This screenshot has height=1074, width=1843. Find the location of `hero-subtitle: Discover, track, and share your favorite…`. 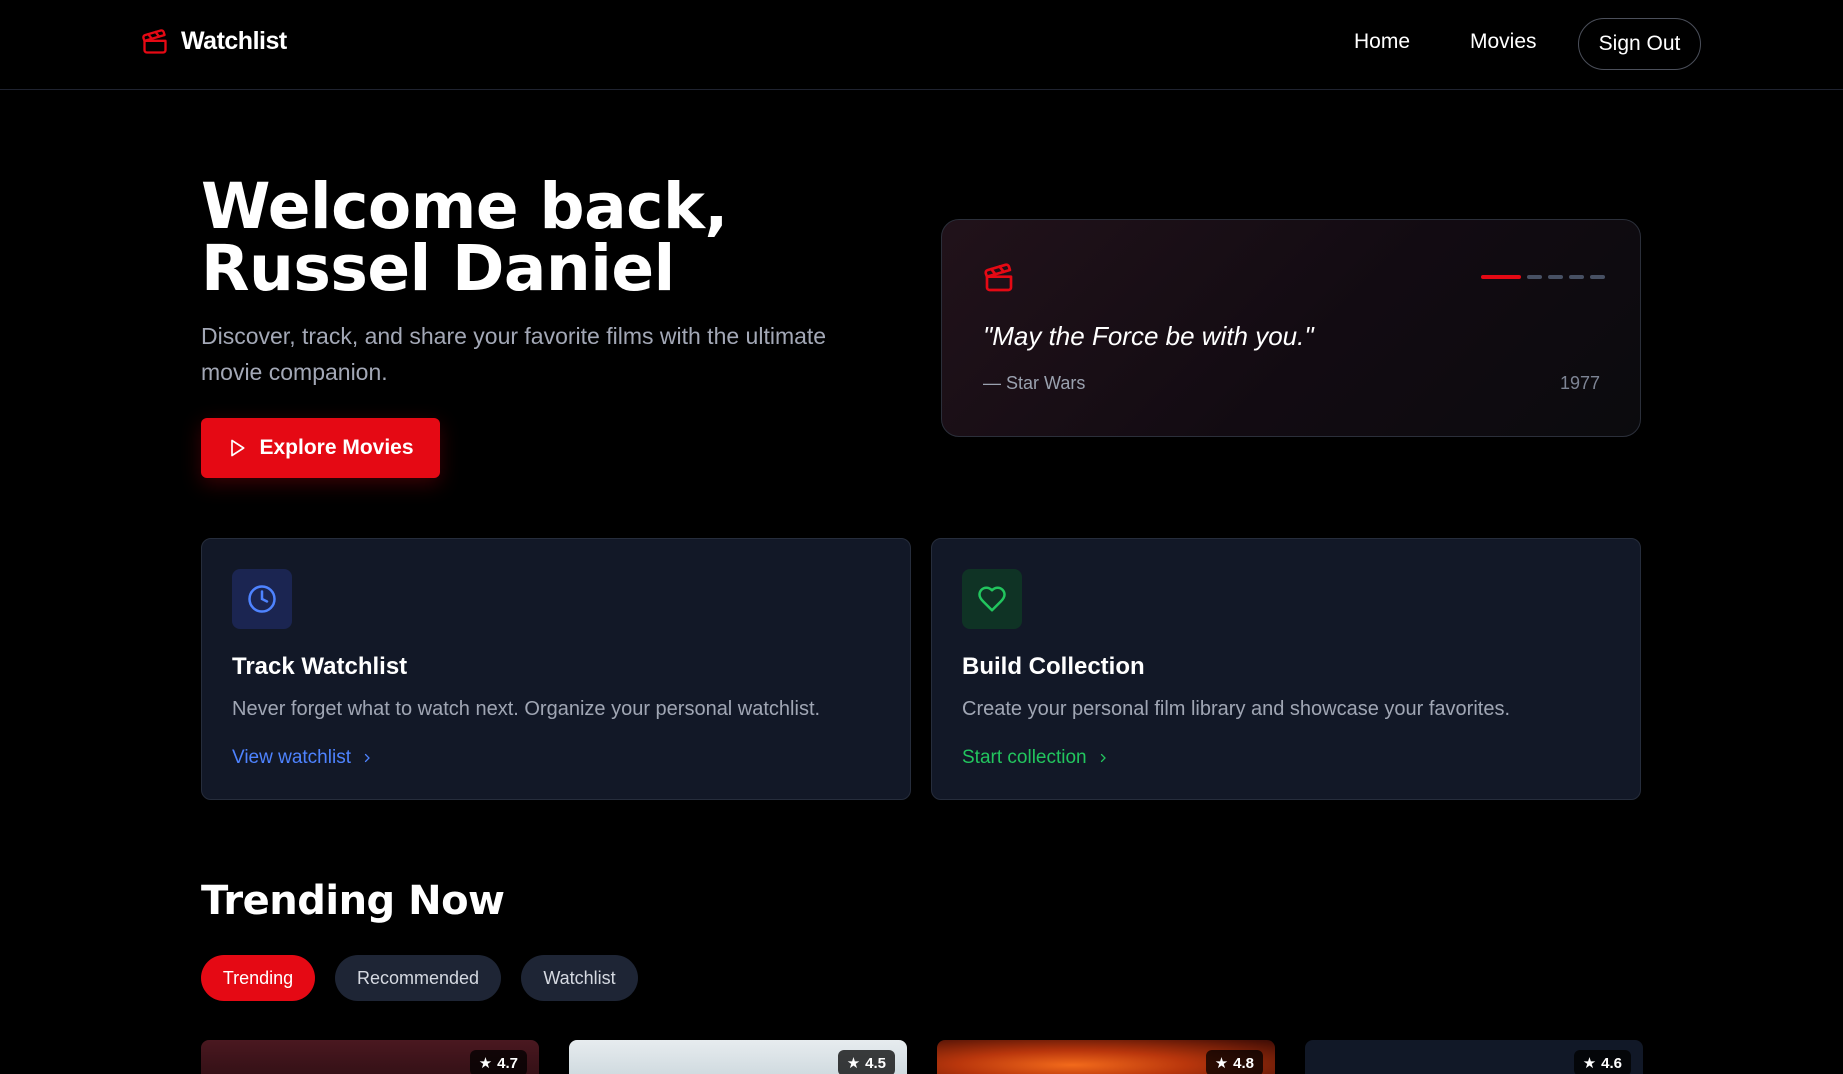

hero-subtitle: Discover, track, and share your favorite… is located at coordinates (514, 354).